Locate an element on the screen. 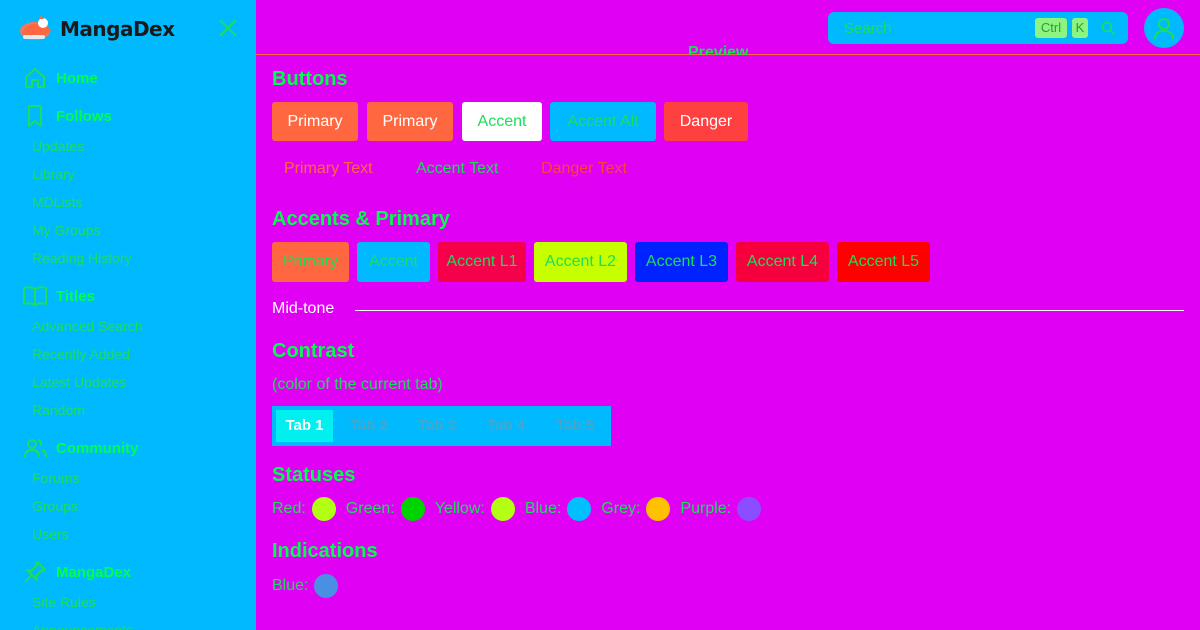  status-dot-grey is located at coordinates (658, 509).